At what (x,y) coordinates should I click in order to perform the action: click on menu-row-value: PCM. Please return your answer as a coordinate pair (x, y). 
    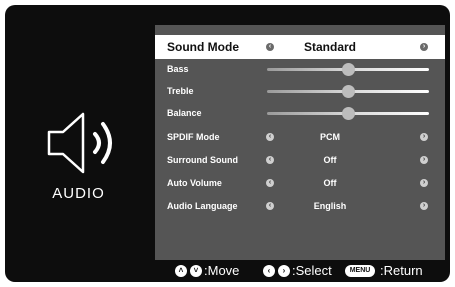
    Looking at the image, I should click on (330, 137).